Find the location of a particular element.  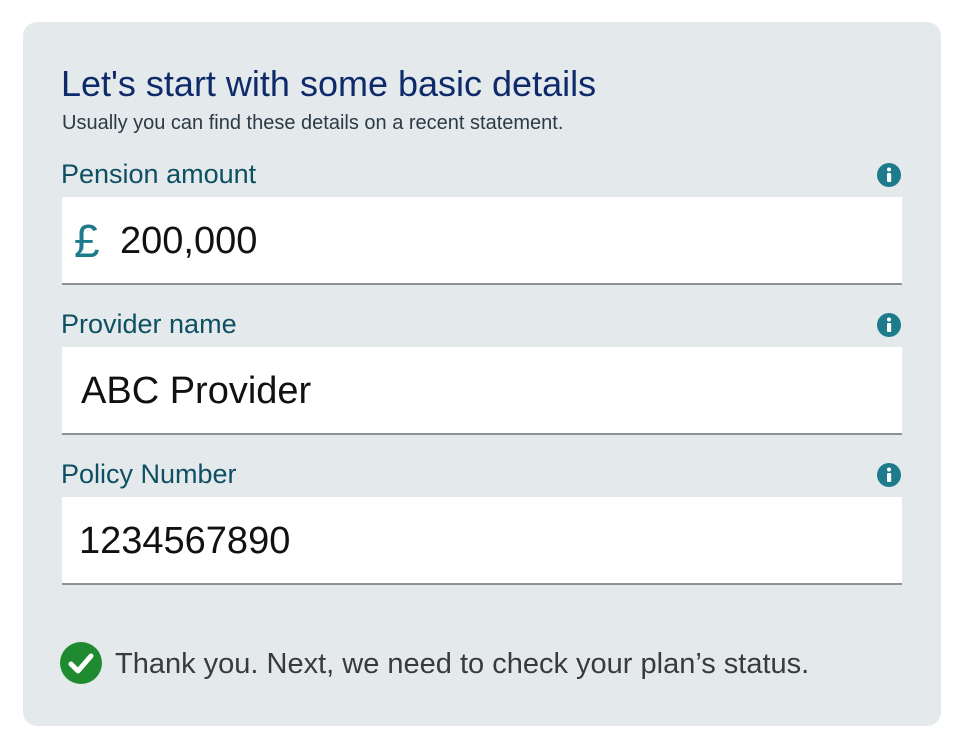

provider-name-label: Provider name is located at coordinates (149, 324).